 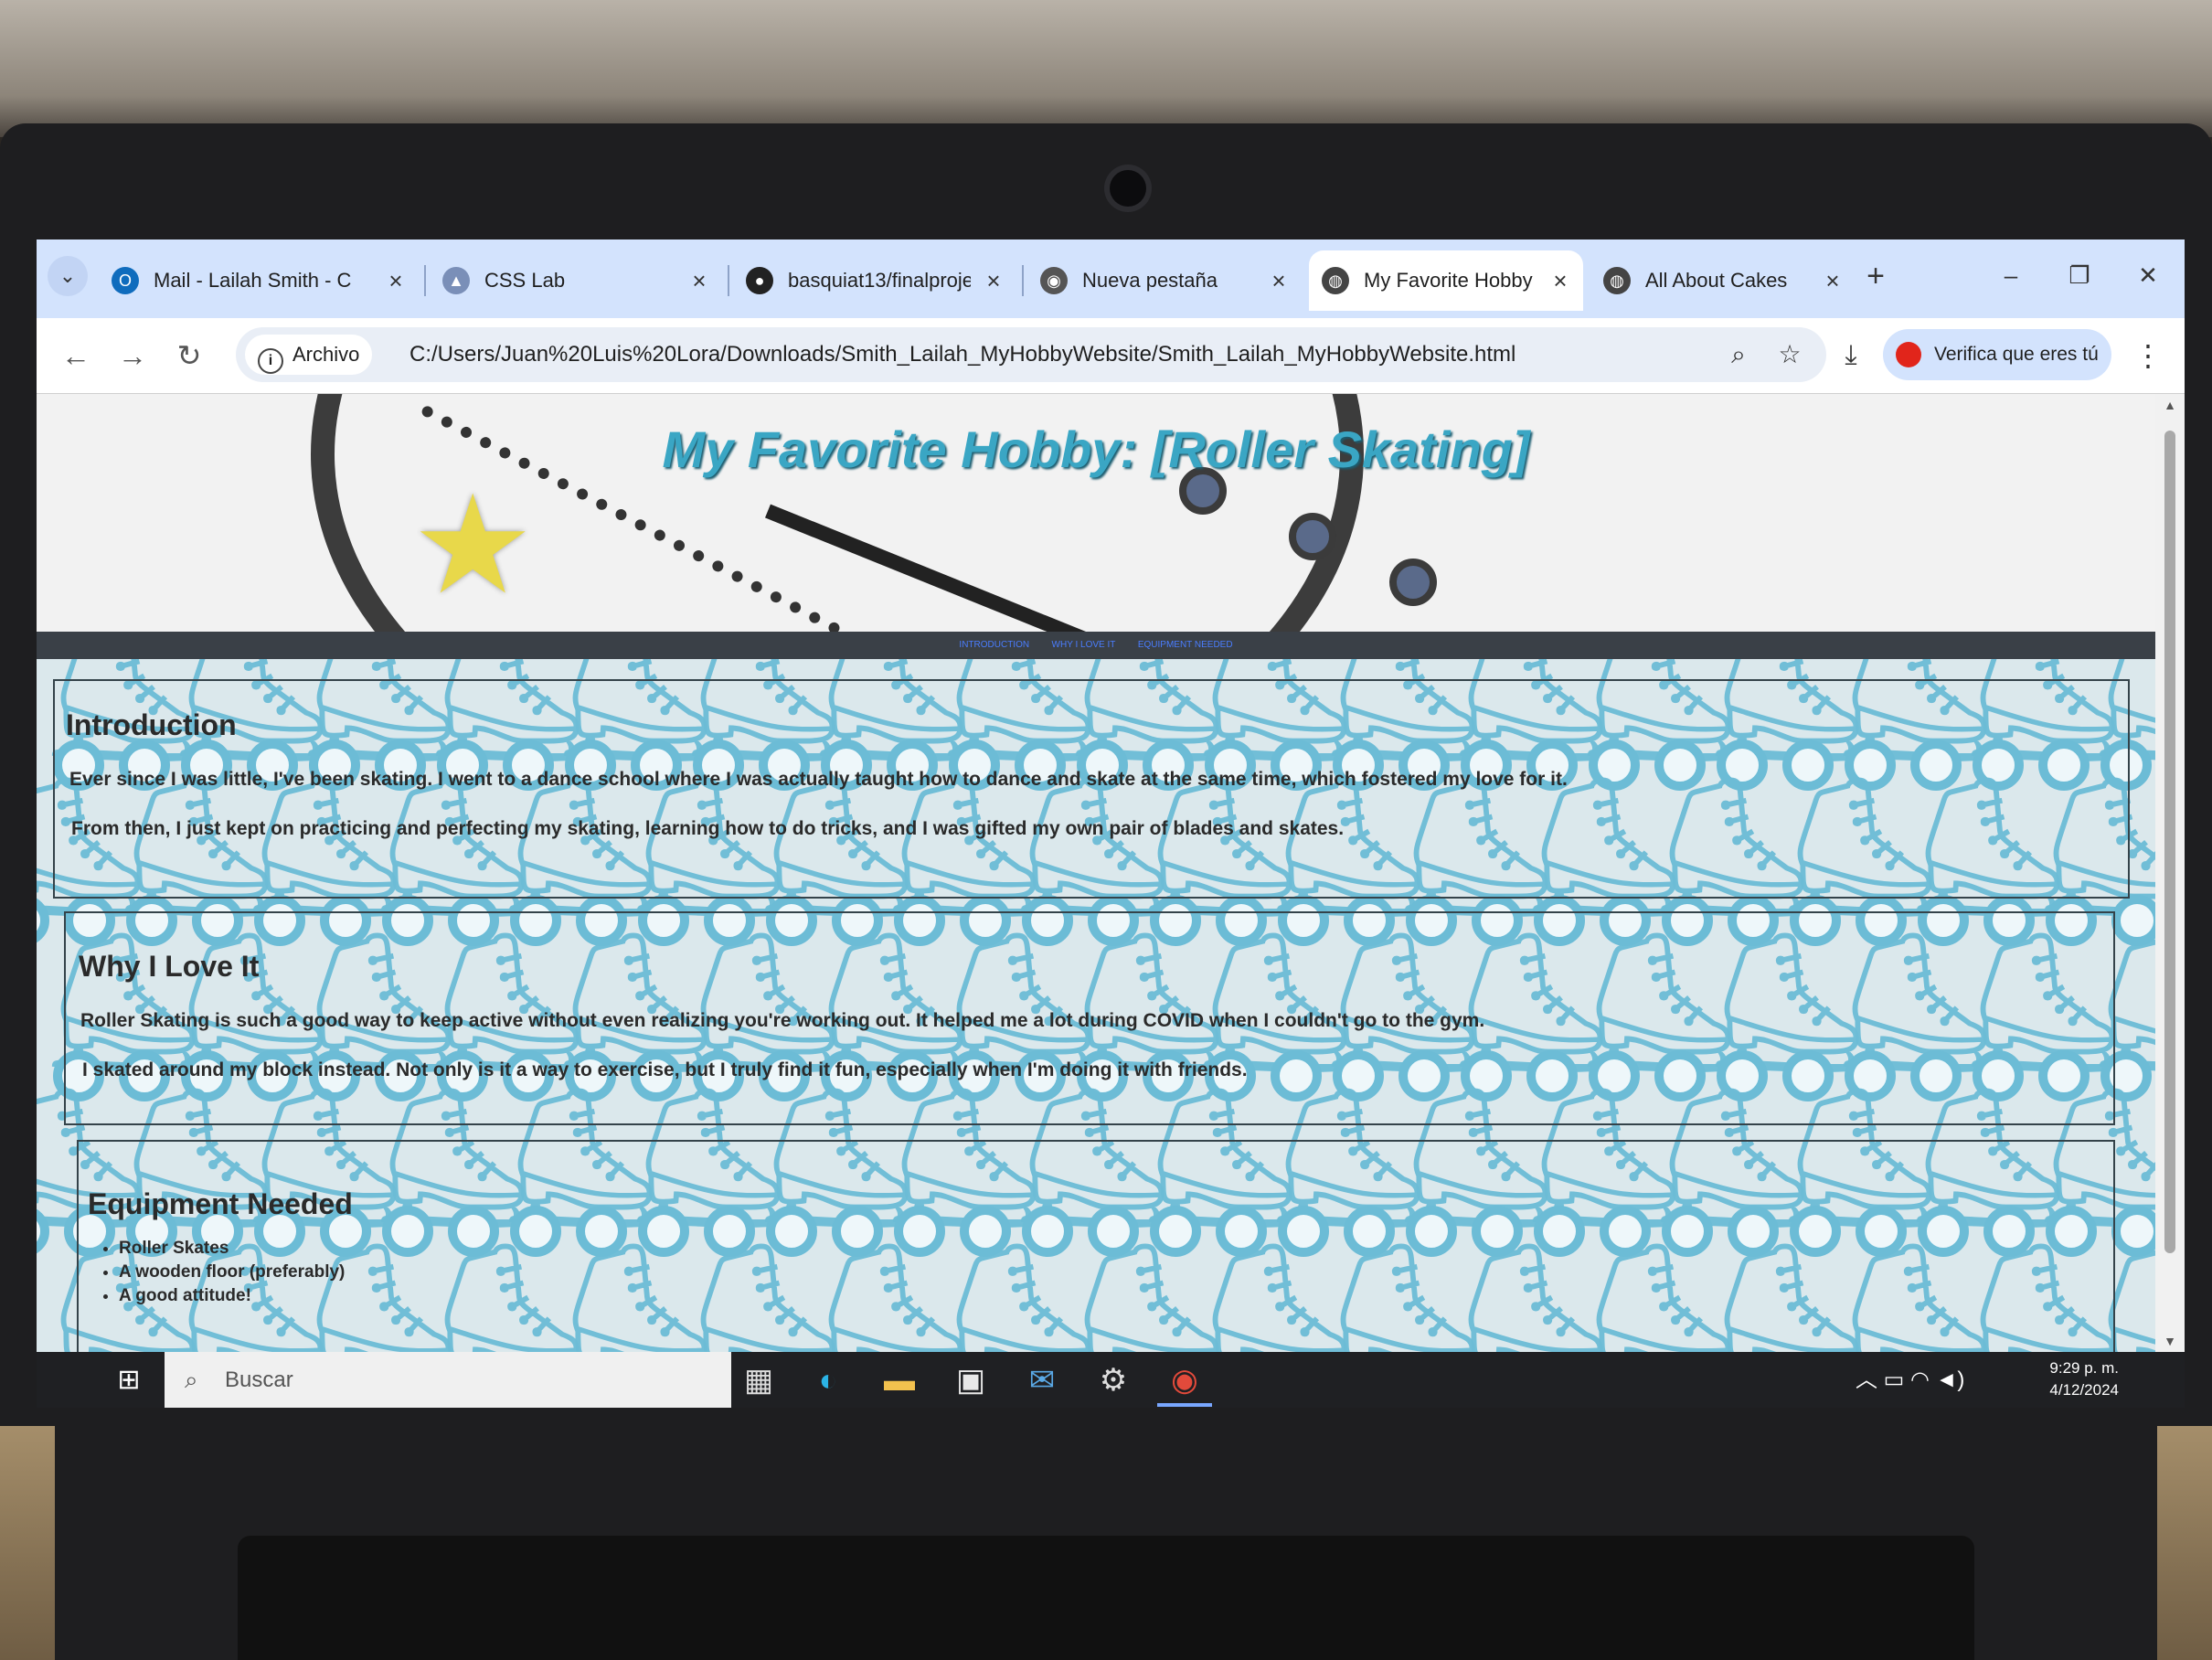 What do you see at coordinates (2148, 275) in the screenshot?
I see `close-window-icon: ✕` at bounding box center [2148, 275].